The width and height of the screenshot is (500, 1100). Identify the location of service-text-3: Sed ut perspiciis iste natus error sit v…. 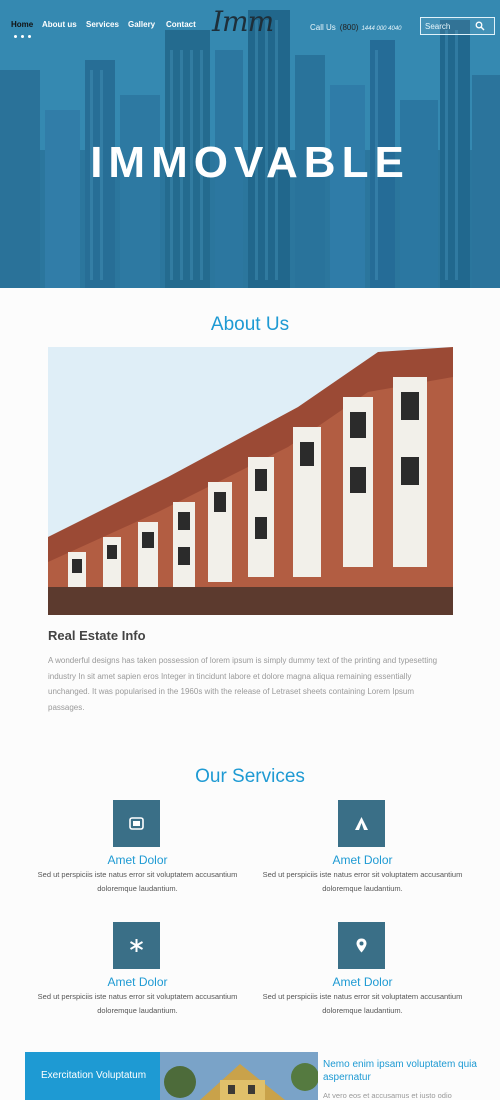
(137, 1003).